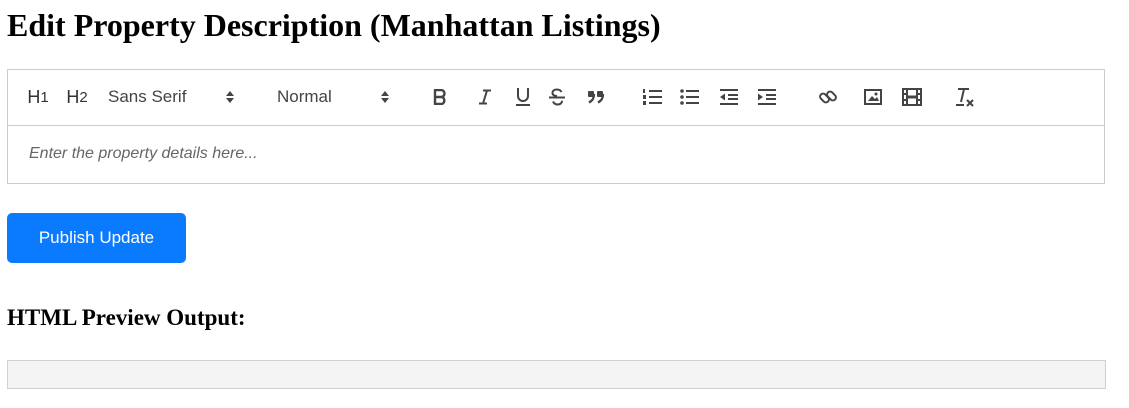 The image size is (1129, 408). What do you see at coordinates (96, 238) in the screenshot?
I see `publish-update-button: Publish Update` at bounding box center [96, 238].